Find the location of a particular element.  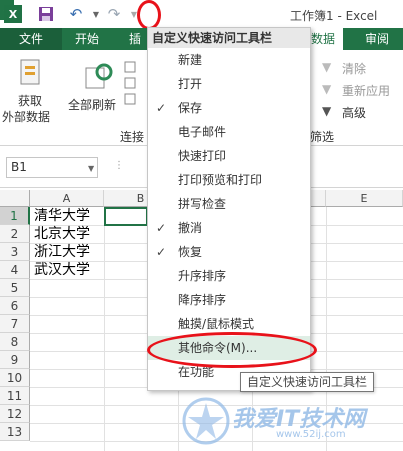

row-header-5: 5 is located at coordinates (15, 288).